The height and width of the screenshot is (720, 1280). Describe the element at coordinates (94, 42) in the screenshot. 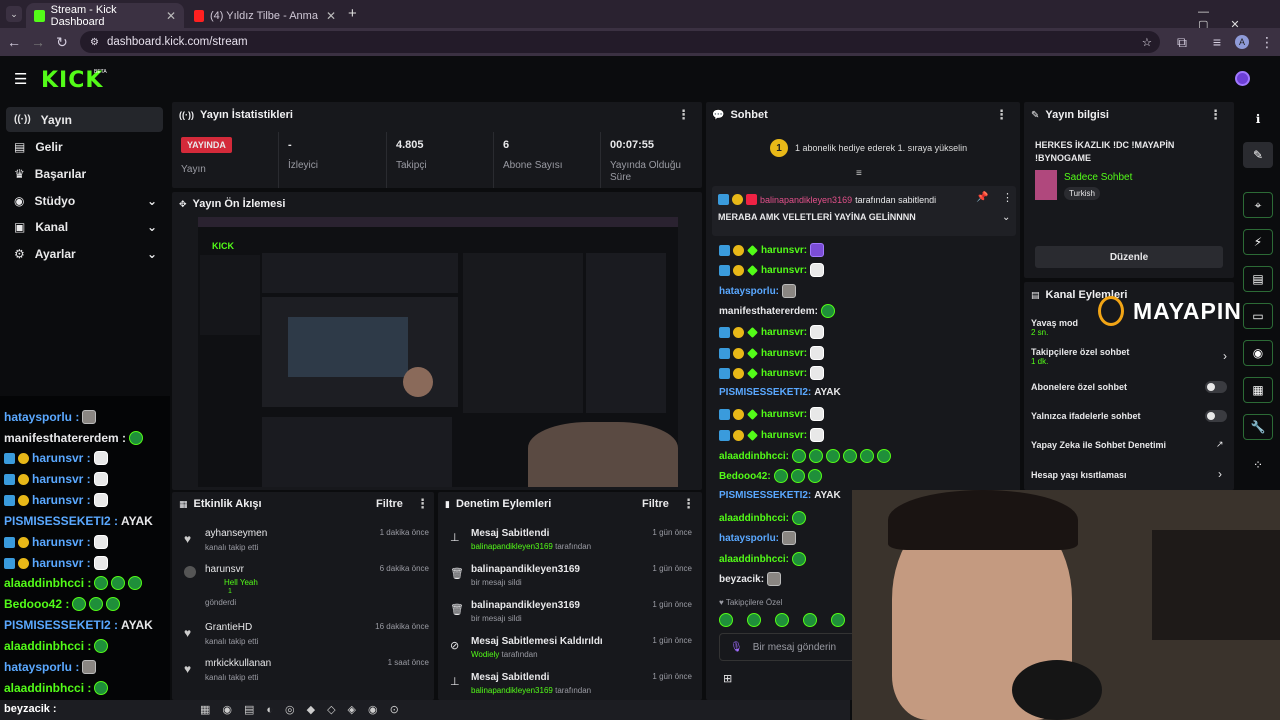

I see `site-info-icon: ⚙` at that location.